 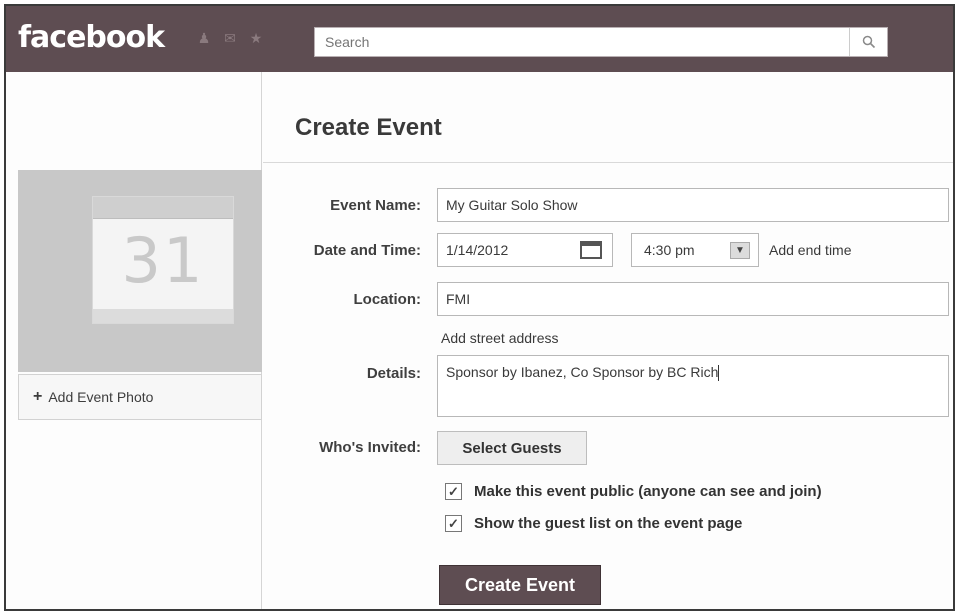 I want to click on guest-list-option-label: Show the guest list on the event page, so click(x=608, y=523).